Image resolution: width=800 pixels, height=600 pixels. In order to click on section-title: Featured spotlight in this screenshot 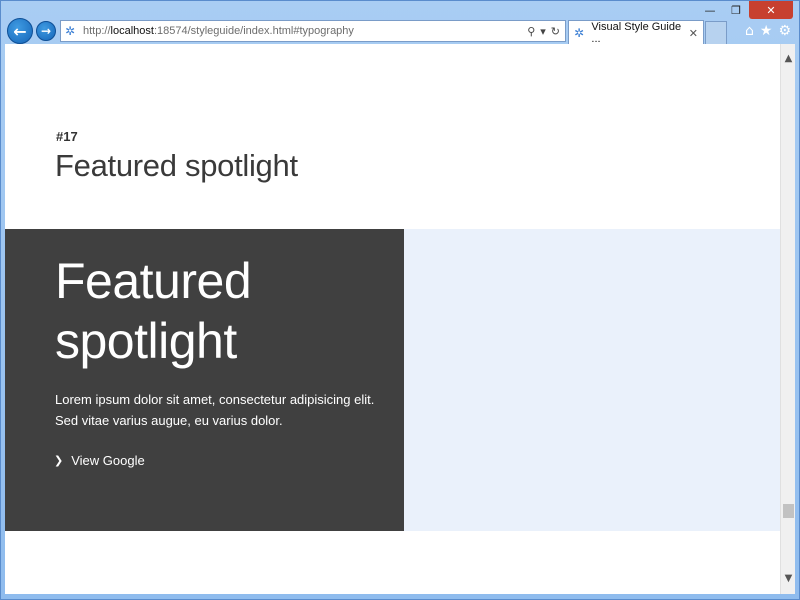, I will do `click(176, 165)`.